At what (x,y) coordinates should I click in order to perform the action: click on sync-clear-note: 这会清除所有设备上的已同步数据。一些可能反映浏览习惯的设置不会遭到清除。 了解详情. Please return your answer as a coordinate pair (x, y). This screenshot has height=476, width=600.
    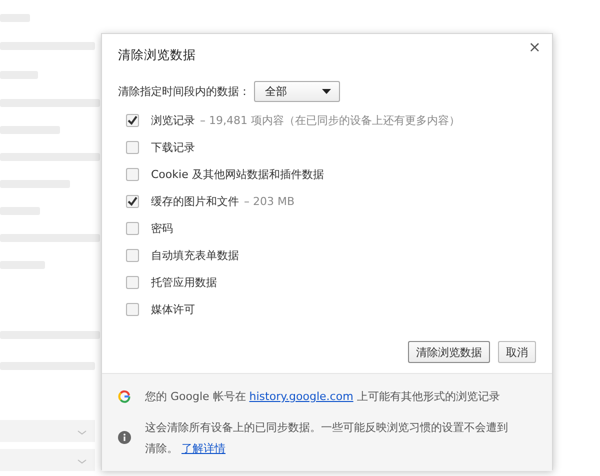
    Looking at the image, I should click on (327, 438).